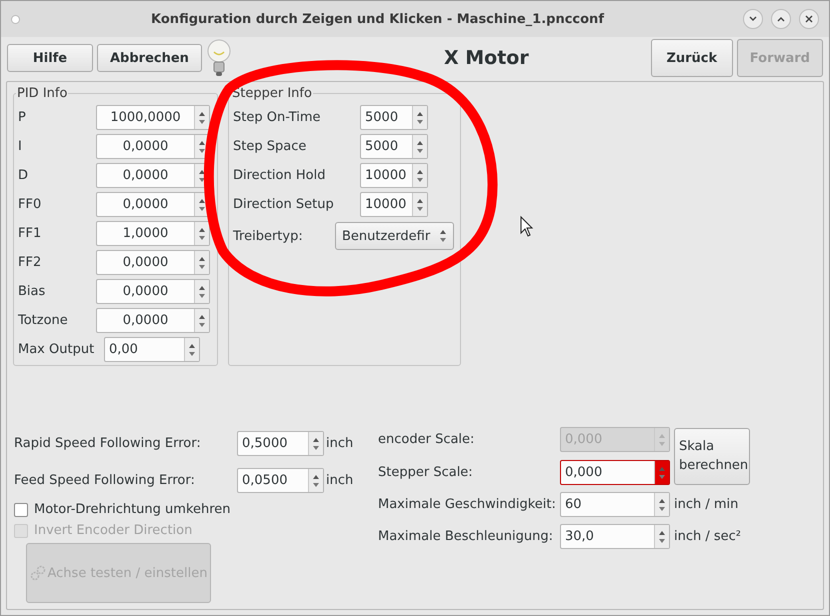  What do you see at coordinates (712, 456) in the screenshot?
I see `calculate-scale-button: Skala berechnen` at bounding box center [712, 456].